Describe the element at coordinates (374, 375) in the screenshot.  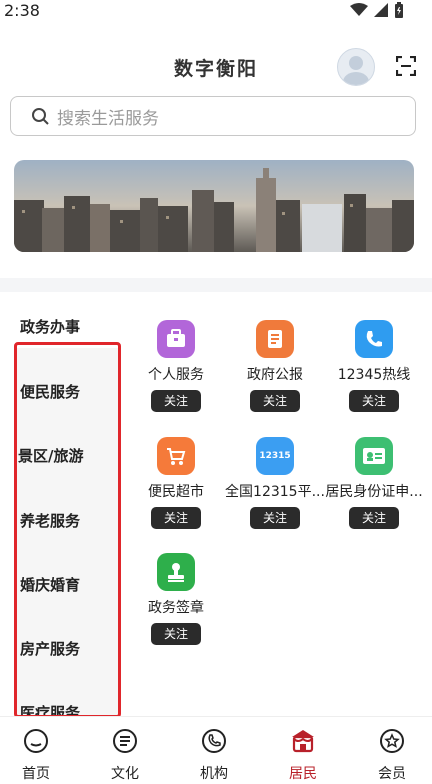
I see `service-label: 12345热线` at that location.